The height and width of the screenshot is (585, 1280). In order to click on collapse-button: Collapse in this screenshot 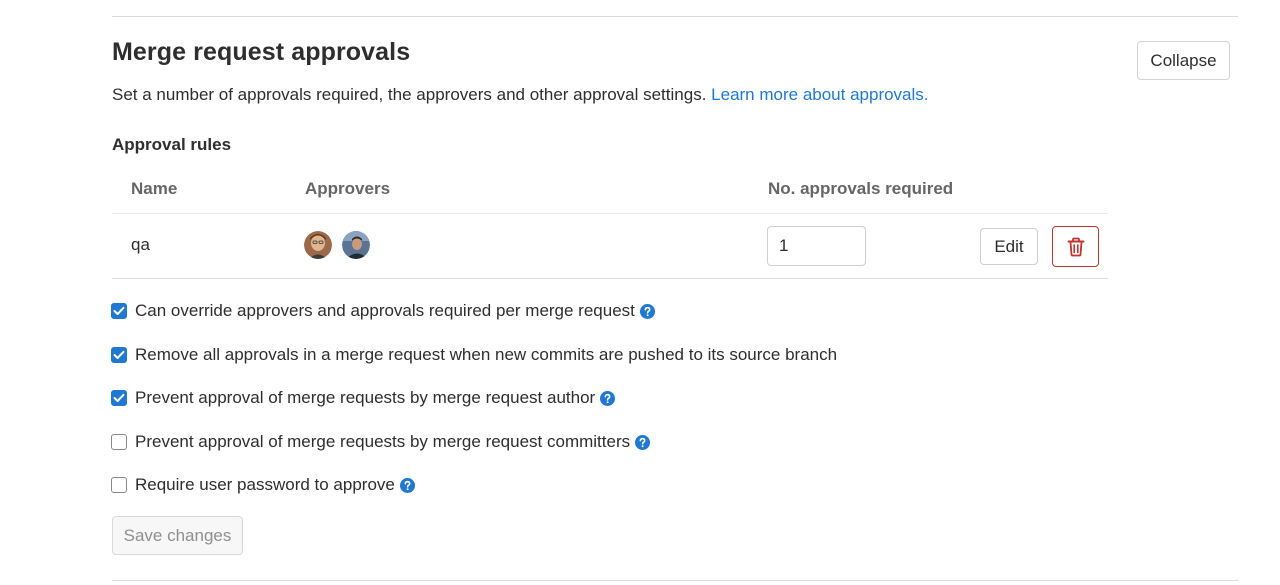, I will do `click(1183, 60)`.